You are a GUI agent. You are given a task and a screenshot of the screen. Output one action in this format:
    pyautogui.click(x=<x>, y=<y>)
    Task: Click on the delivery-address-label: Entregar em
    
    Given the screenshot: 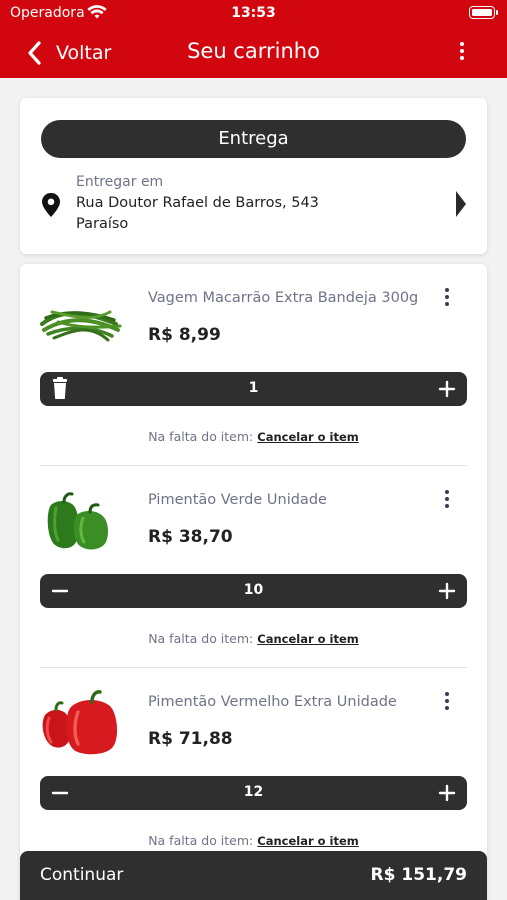 What is the action you would take?
    pyautogui.click(x=120, y=182)
    